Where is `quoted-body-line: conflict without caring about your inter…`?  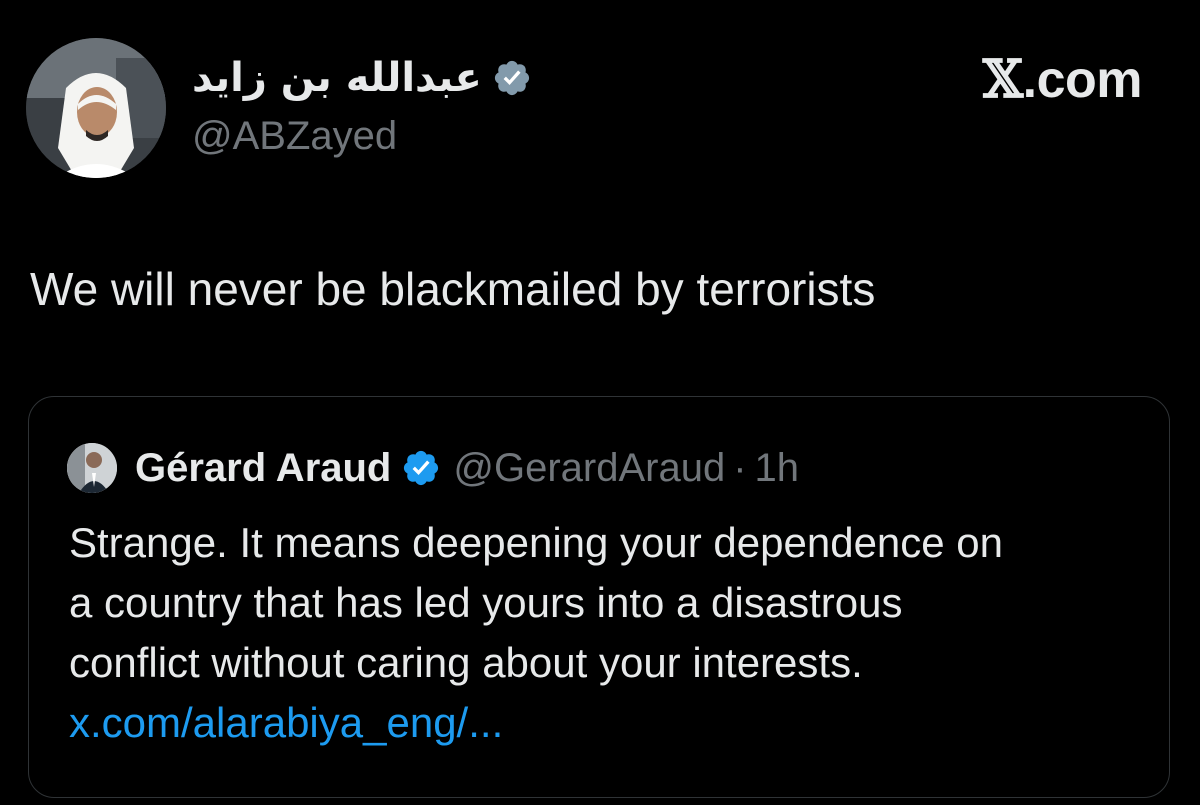
quoted-body-line: conflict without caring about your inter… is located at coordinates (466, 662).